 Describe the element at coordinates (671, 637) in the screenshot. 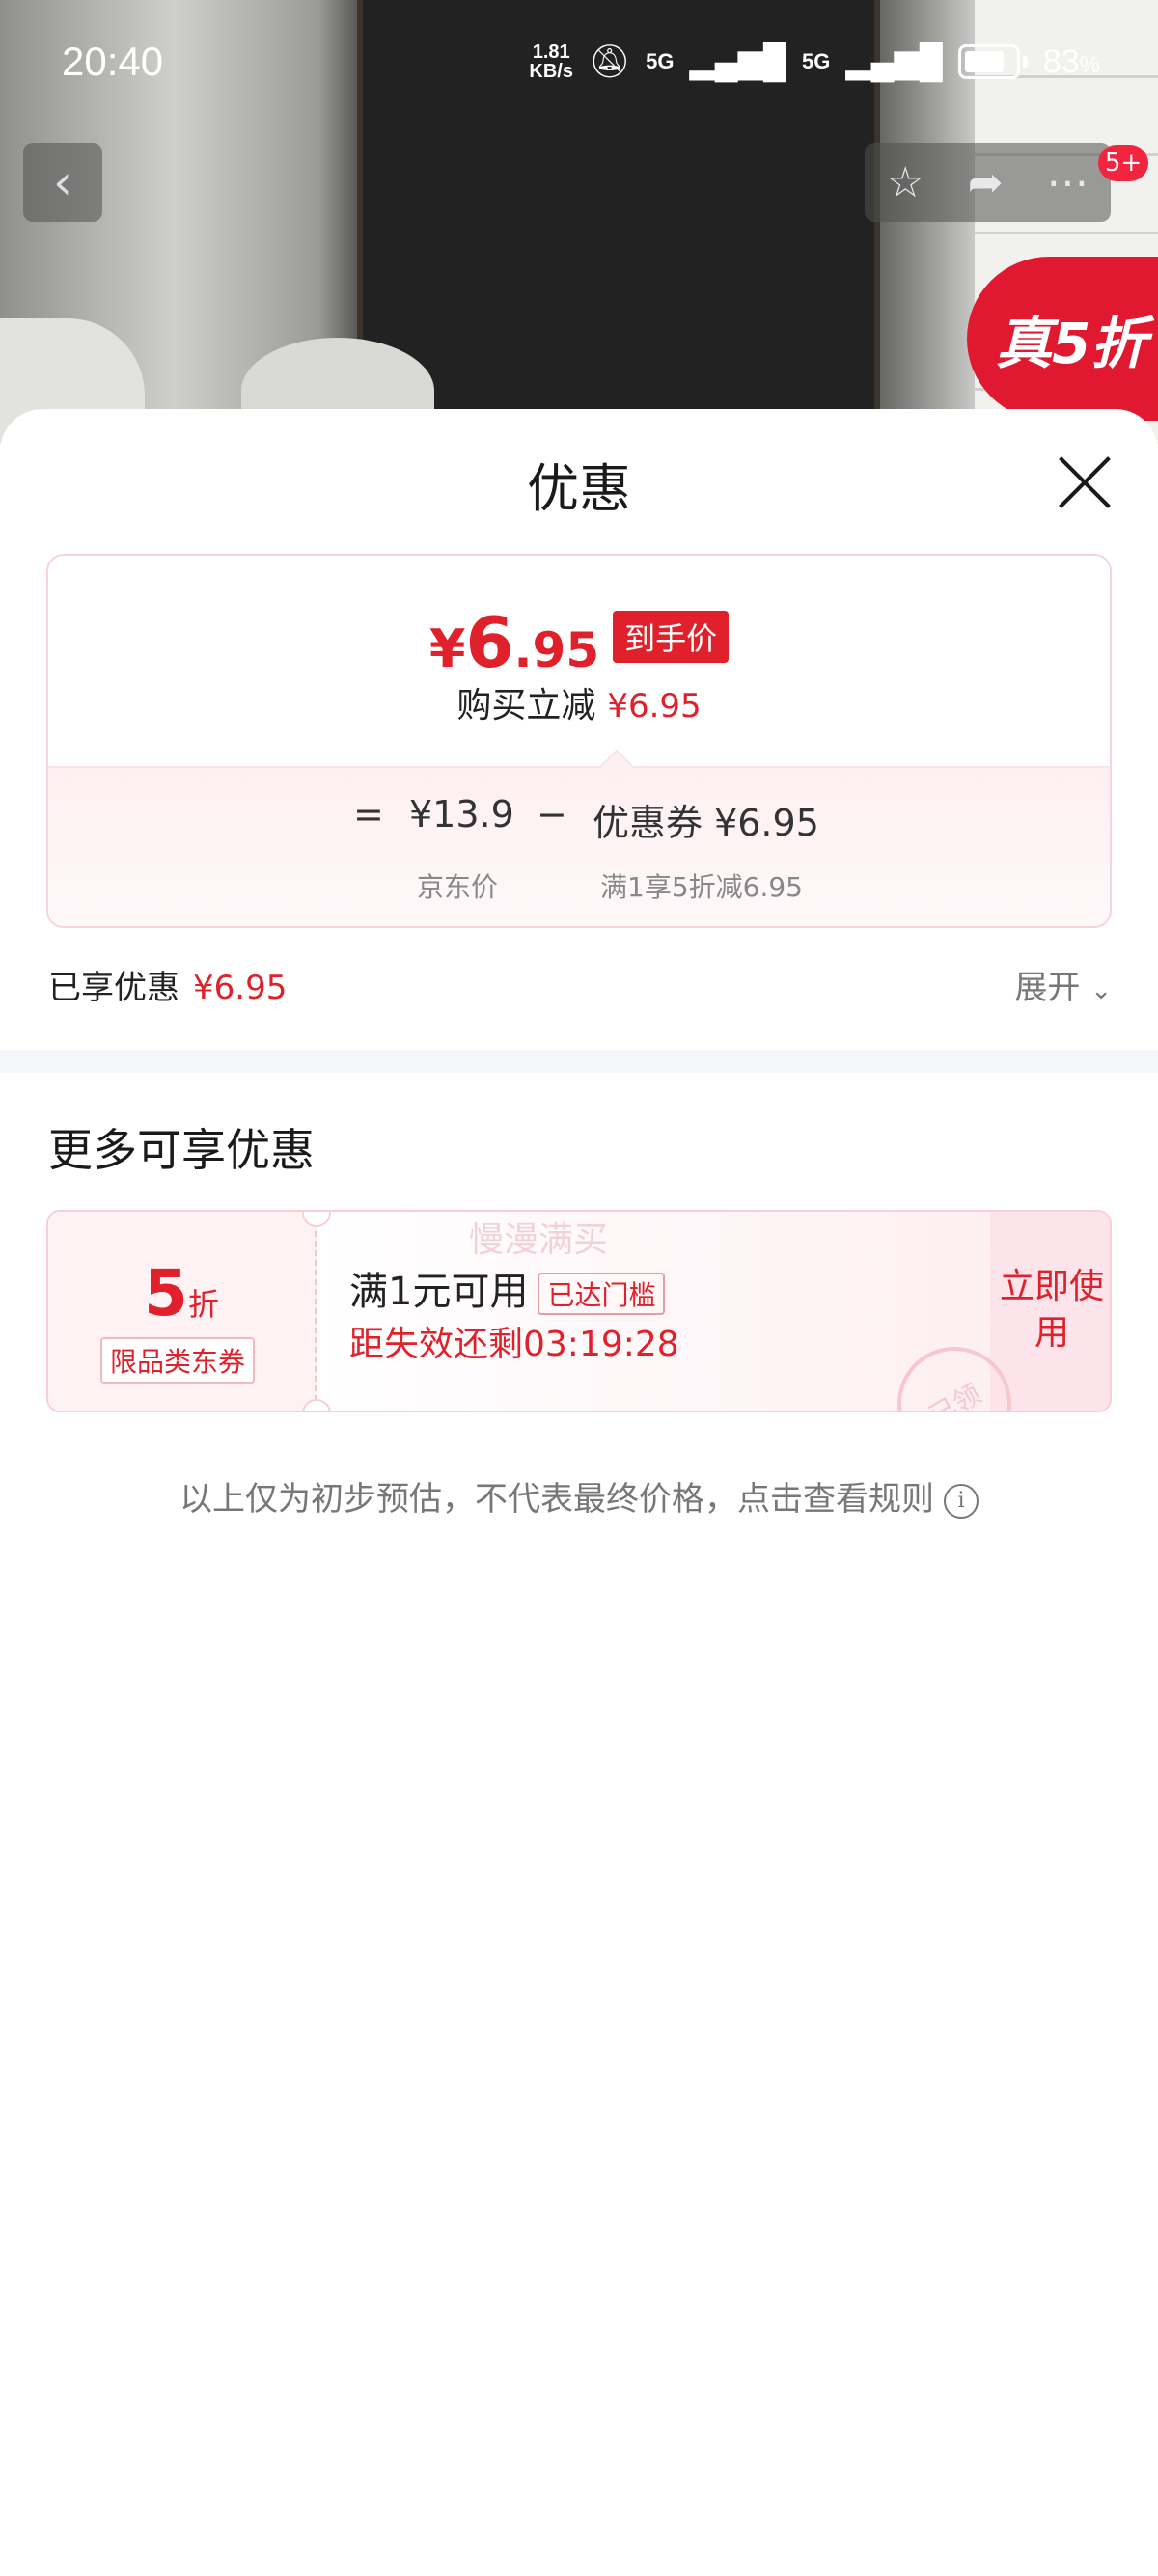

I see `final-price-tag: 到手价` at that location.